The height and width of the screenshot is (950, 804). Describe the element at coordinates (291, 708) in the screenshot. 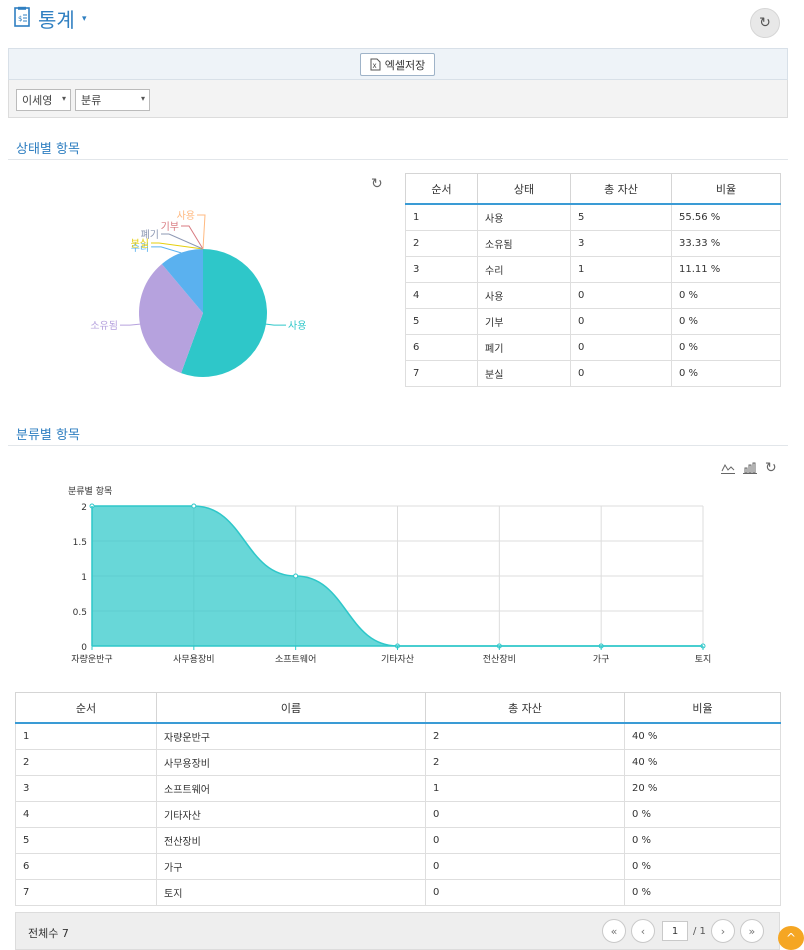

I see `column-header: 이름` at that location.